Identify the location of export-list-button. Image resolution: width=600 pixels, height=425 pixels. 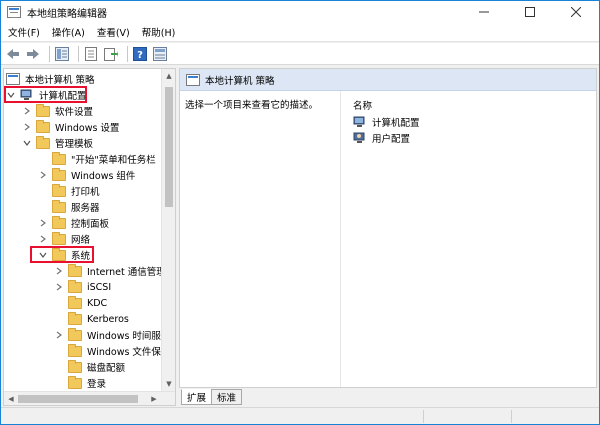
(111, 54).